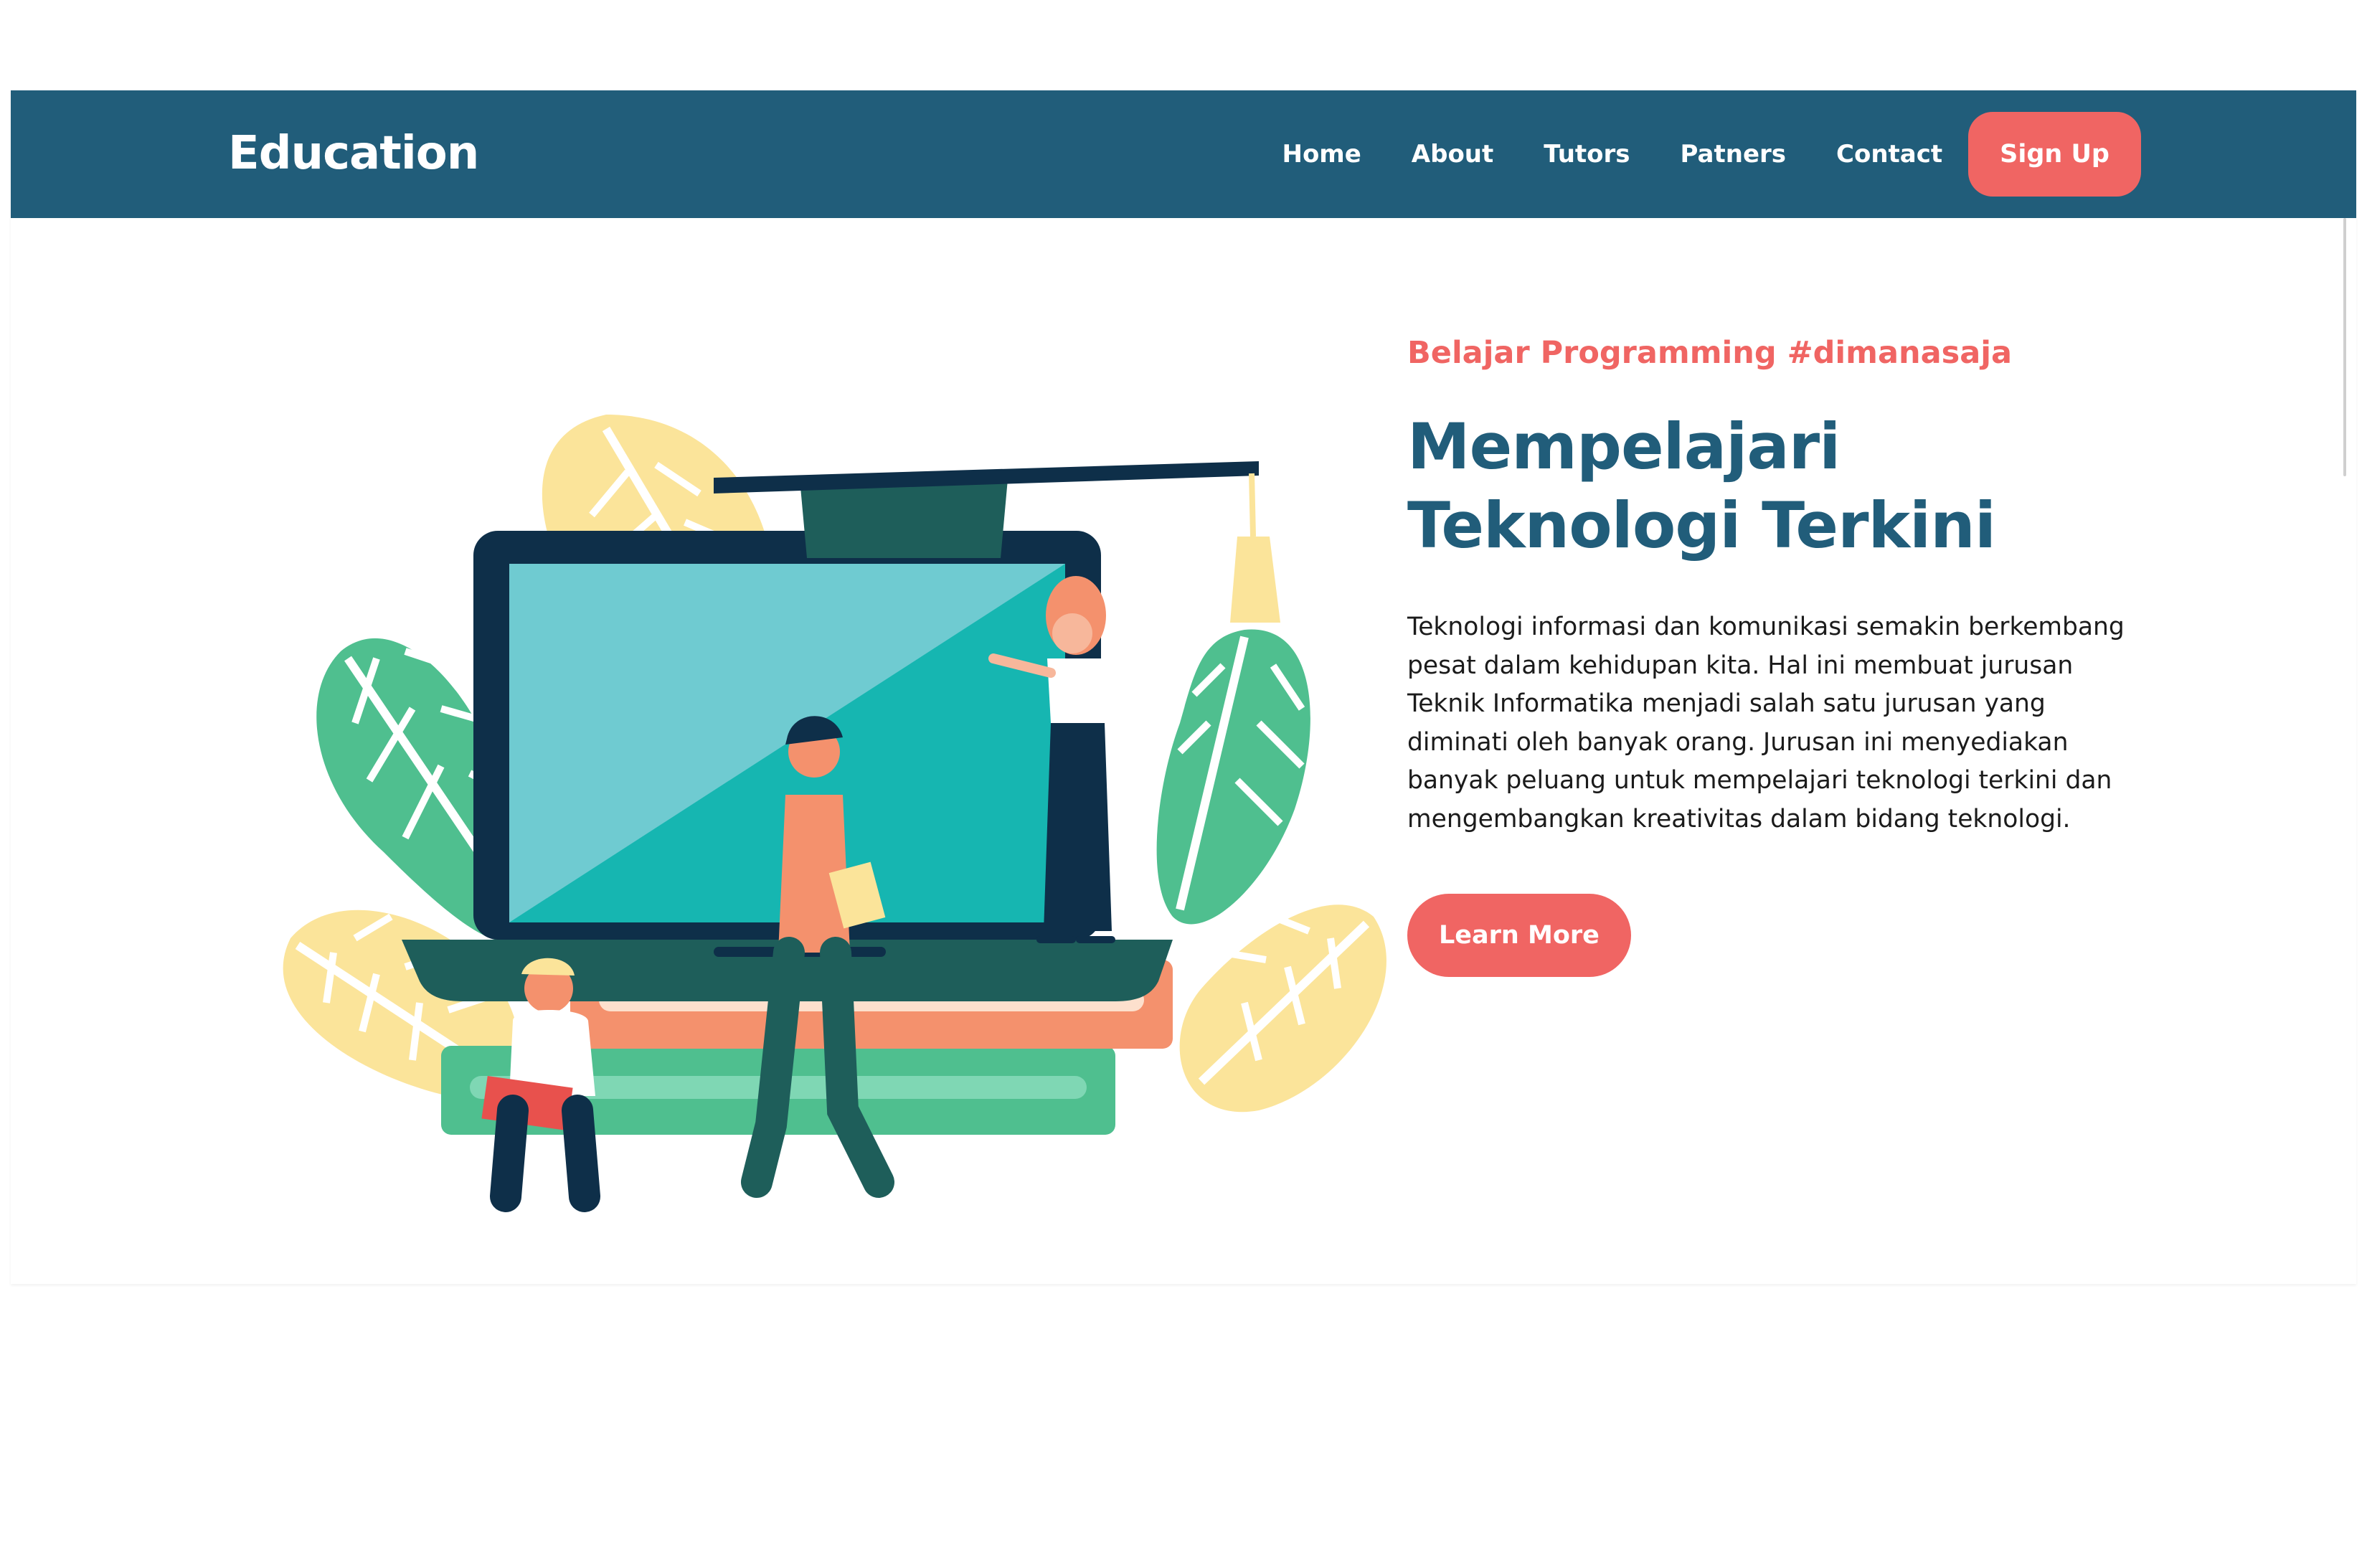  Describe the element at coordinates (1519, 935) in the screenshot. I see `learn-more-button: Learn More` at that location.